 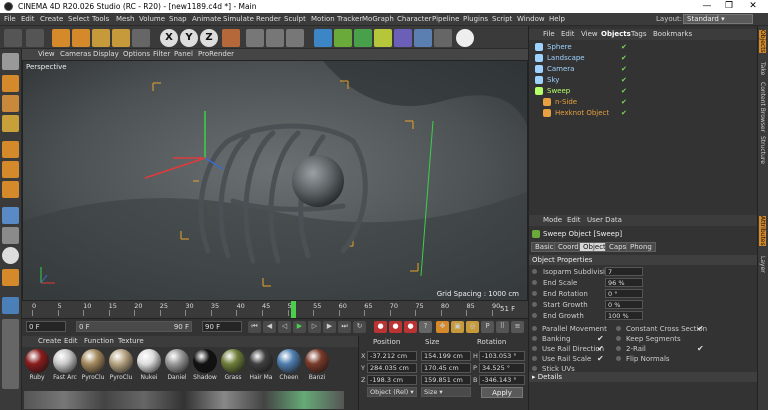 I want to click on keyframe-selection-icon: ●, so click(x=410, y=327).